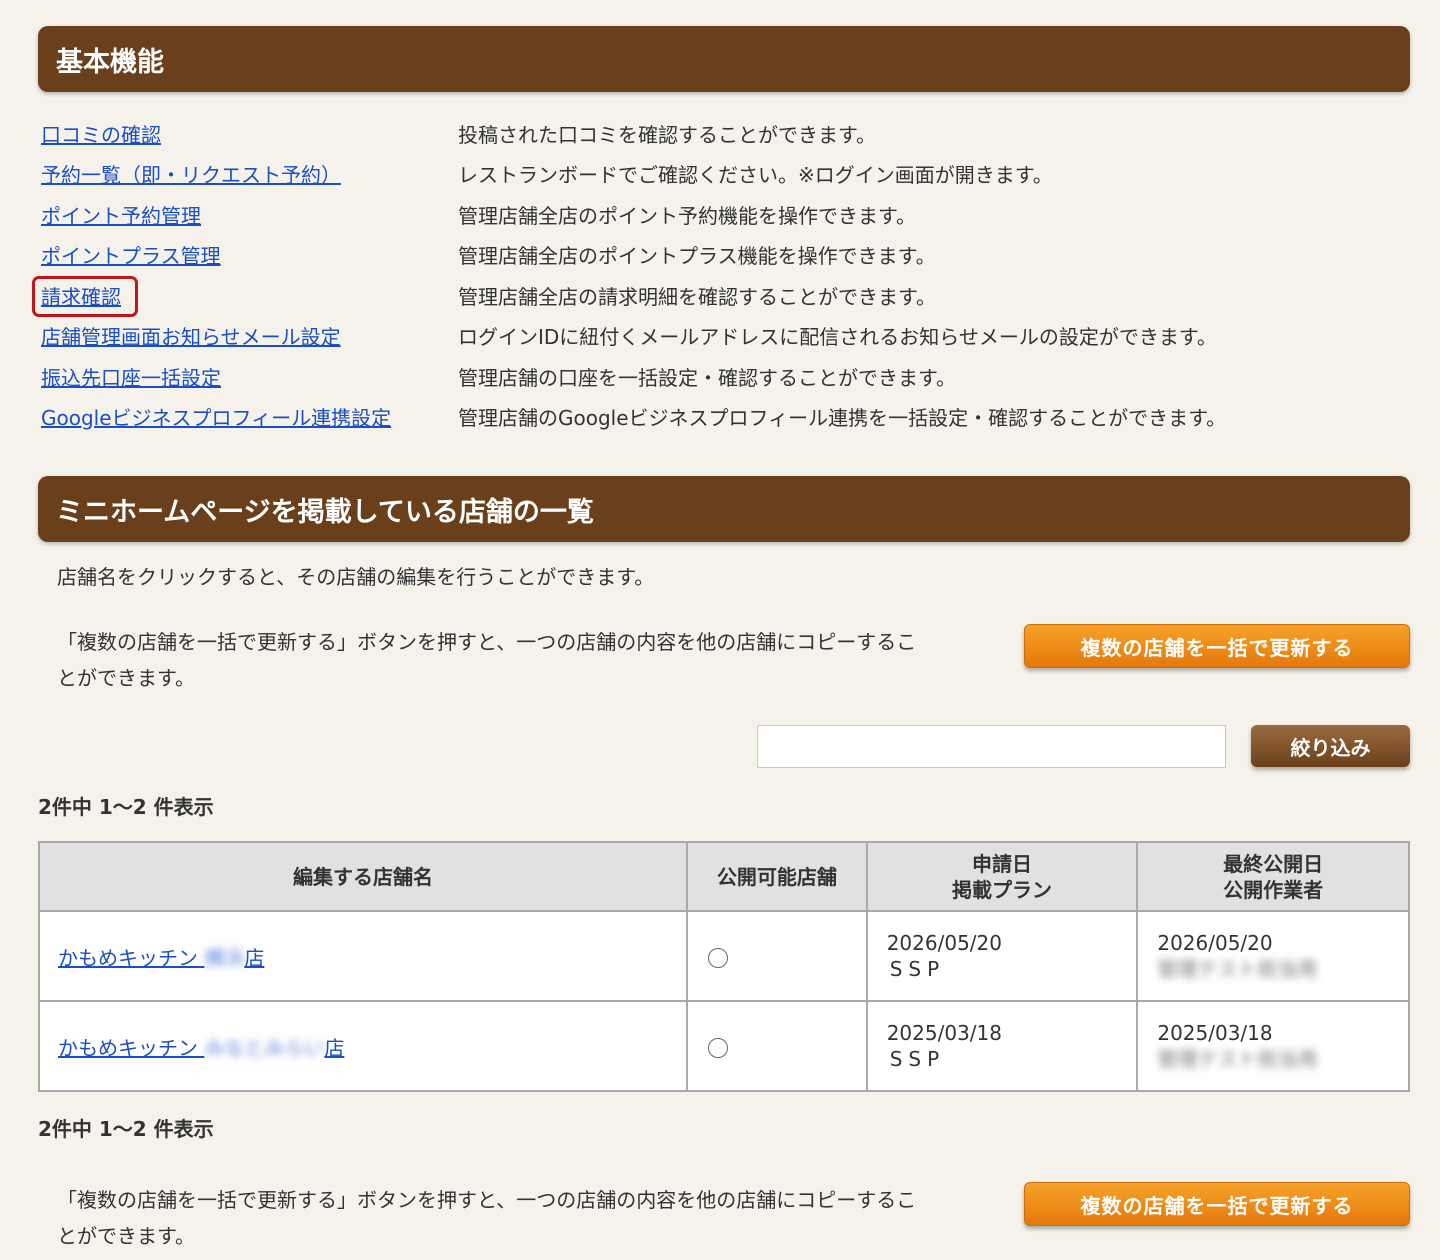 The image size is (1440, 1260). I want to click on header-plan: 掲載プラン, so click(1002, 889).